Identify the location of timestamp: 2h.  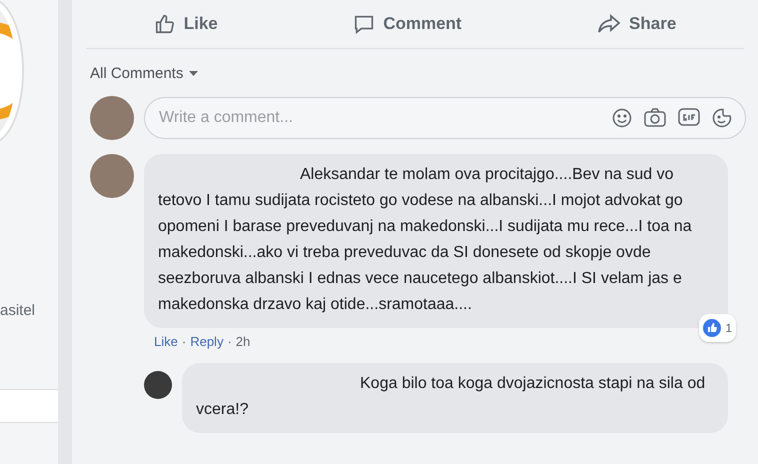
(243, 341).